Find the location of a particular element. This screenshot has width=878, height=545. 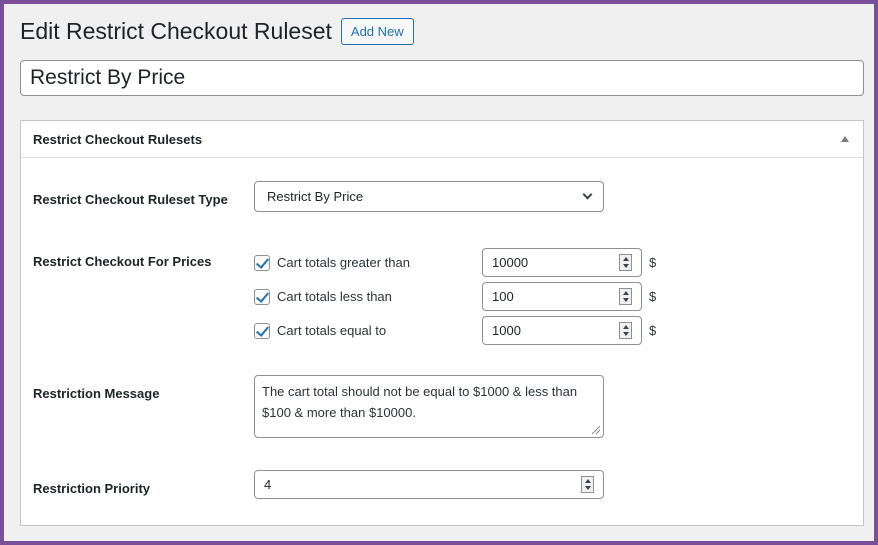

equal-to-label: Cart totals equal to is located at coordinates (332, 330).